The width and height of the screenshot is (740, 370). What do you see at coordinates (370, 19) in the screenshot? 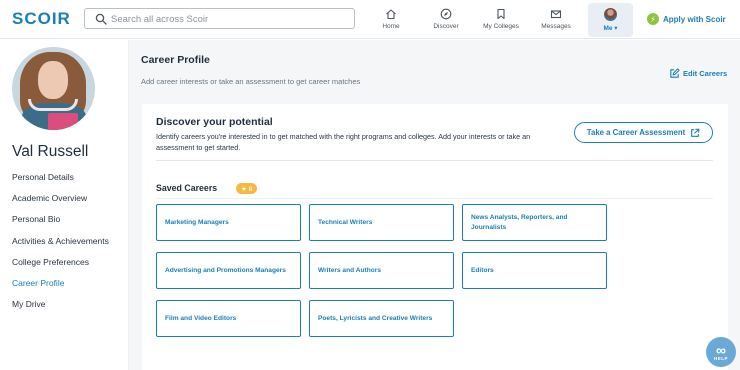
I see `top-navigation-bar: SCOIR Home Discover My Colleges Messages` at bounding box center [370, 19].